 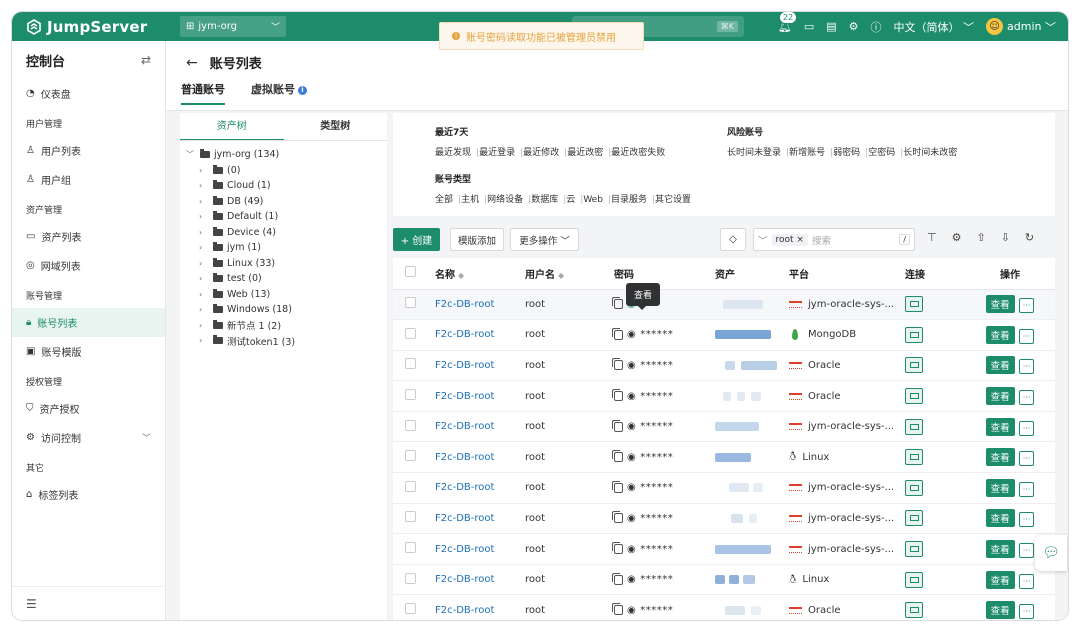 I want to click on filter-link: 最近改密, so click(x=585, y=153).